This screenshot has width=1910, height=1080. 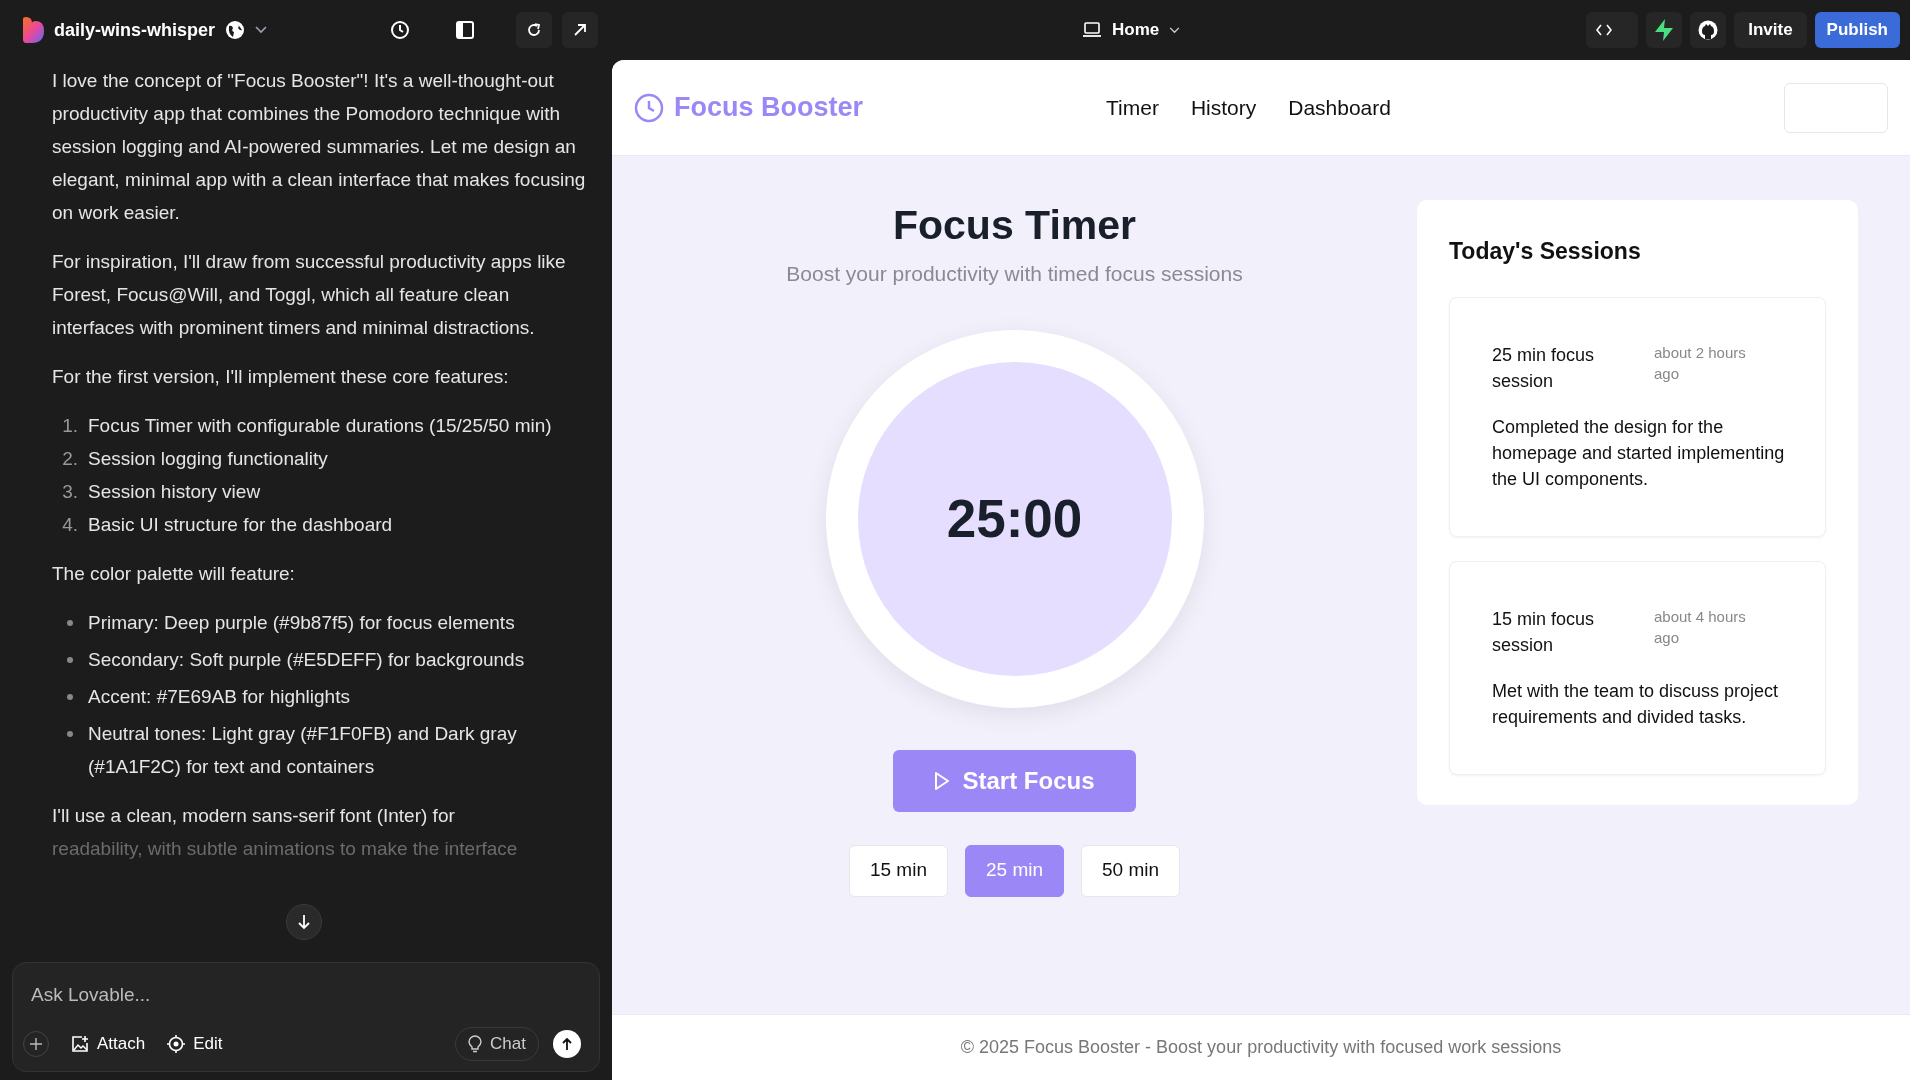 What do you see at coordinates (1636, 704) in the screenshot?
I see `session-note: Met with the team to discuss project requirements and divided tasks.` at bounding box center [1636, 704].